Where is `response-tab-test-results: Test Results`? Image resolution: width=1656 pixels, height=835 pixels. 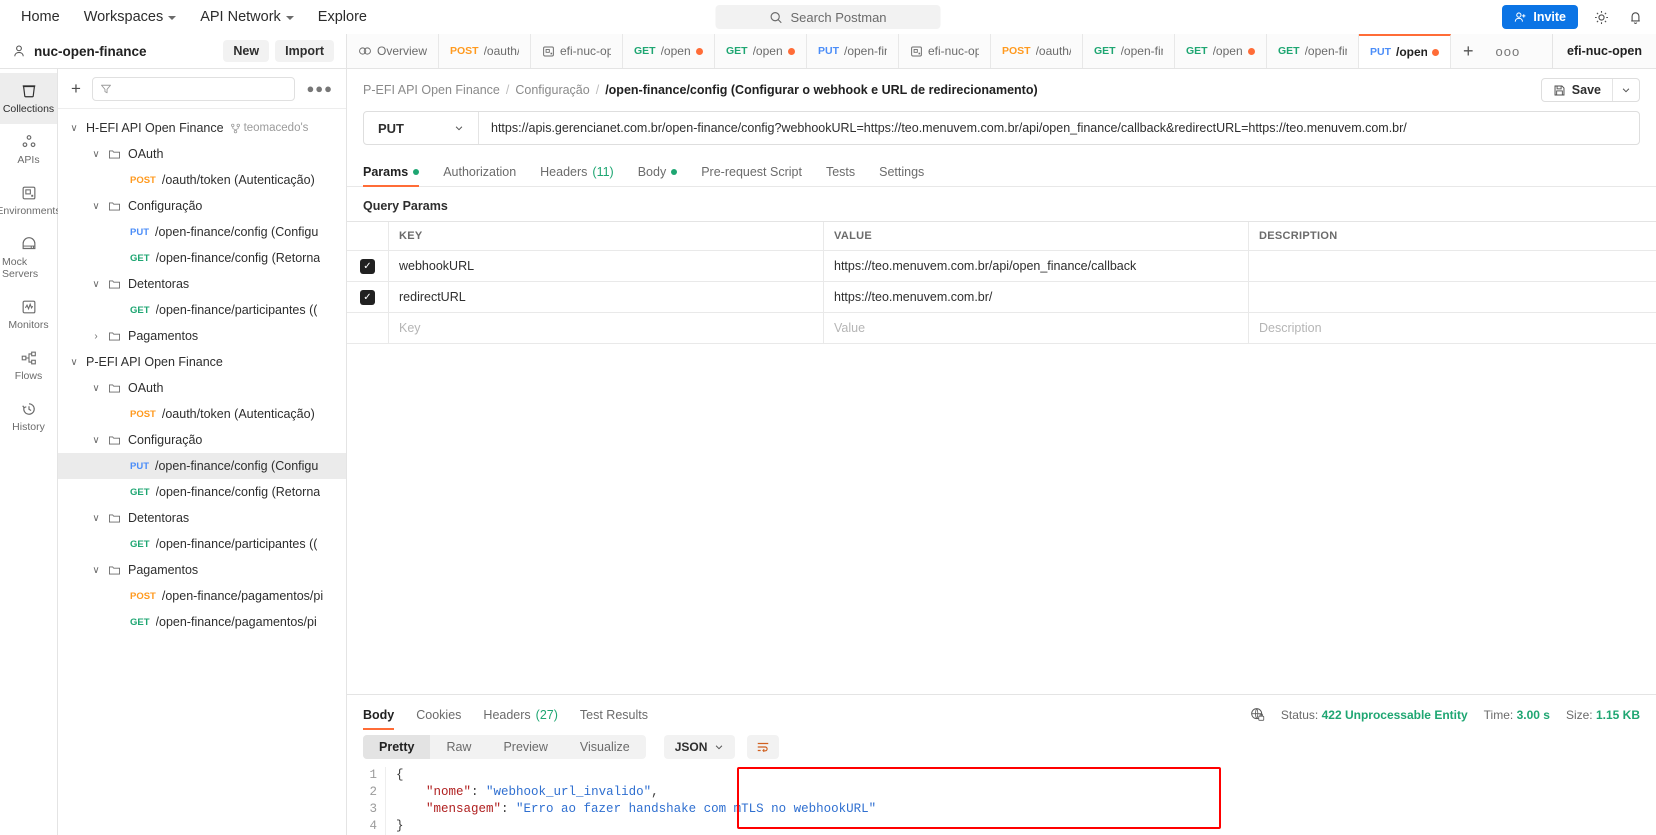
response-tab-test-results: Test Results is located at coordinates (614, 718).